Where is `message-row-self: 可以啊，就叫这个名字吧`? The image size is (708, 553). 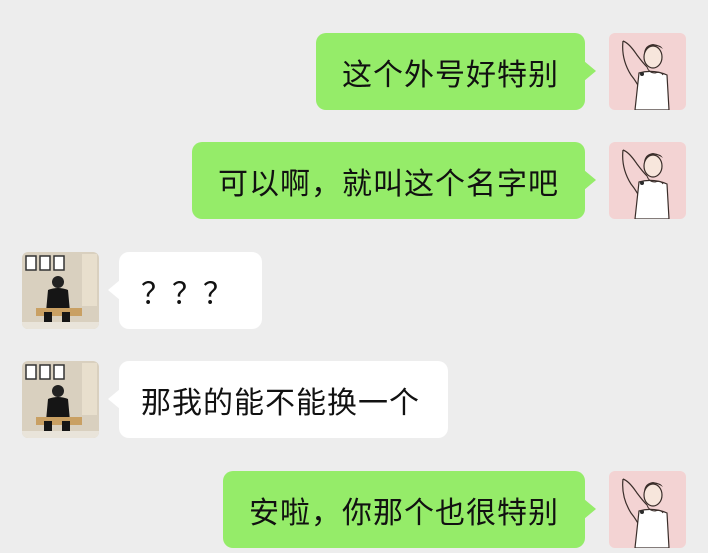 message-row-self: 可以啊，就叫这个名字吧 is located at coordinates (439, 180).